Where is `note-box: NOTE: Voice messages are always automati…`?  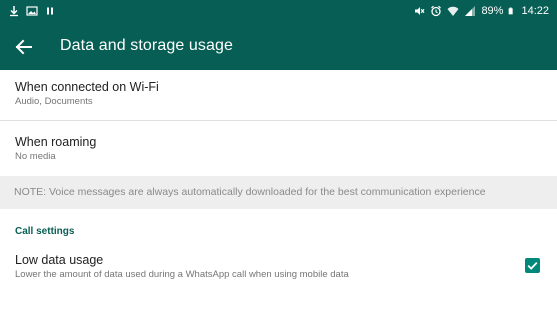
note-box: NOTE: Voice messages are always automati… is located at coordinates (278, 192).